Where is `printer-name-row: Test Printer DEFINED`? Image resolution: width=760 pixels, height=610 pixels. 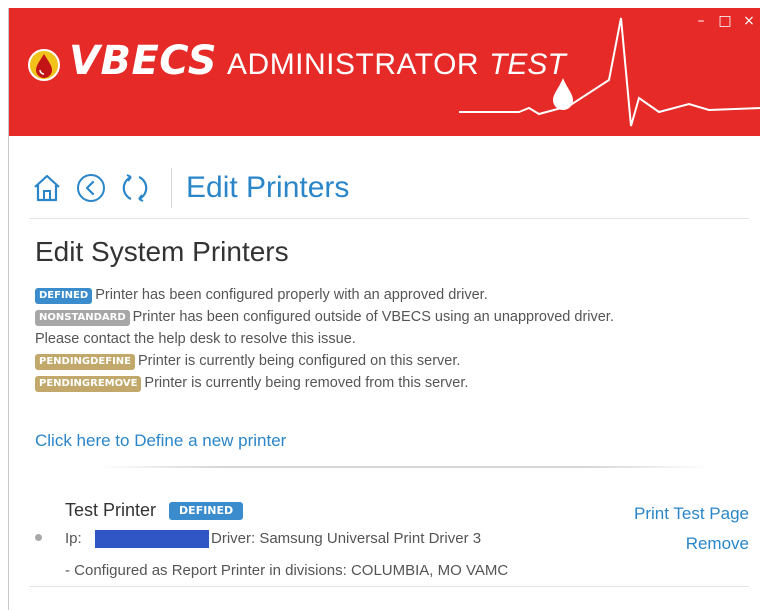
printer-name-row: Test Printer DEFINED is located at coordinates (155, 510).